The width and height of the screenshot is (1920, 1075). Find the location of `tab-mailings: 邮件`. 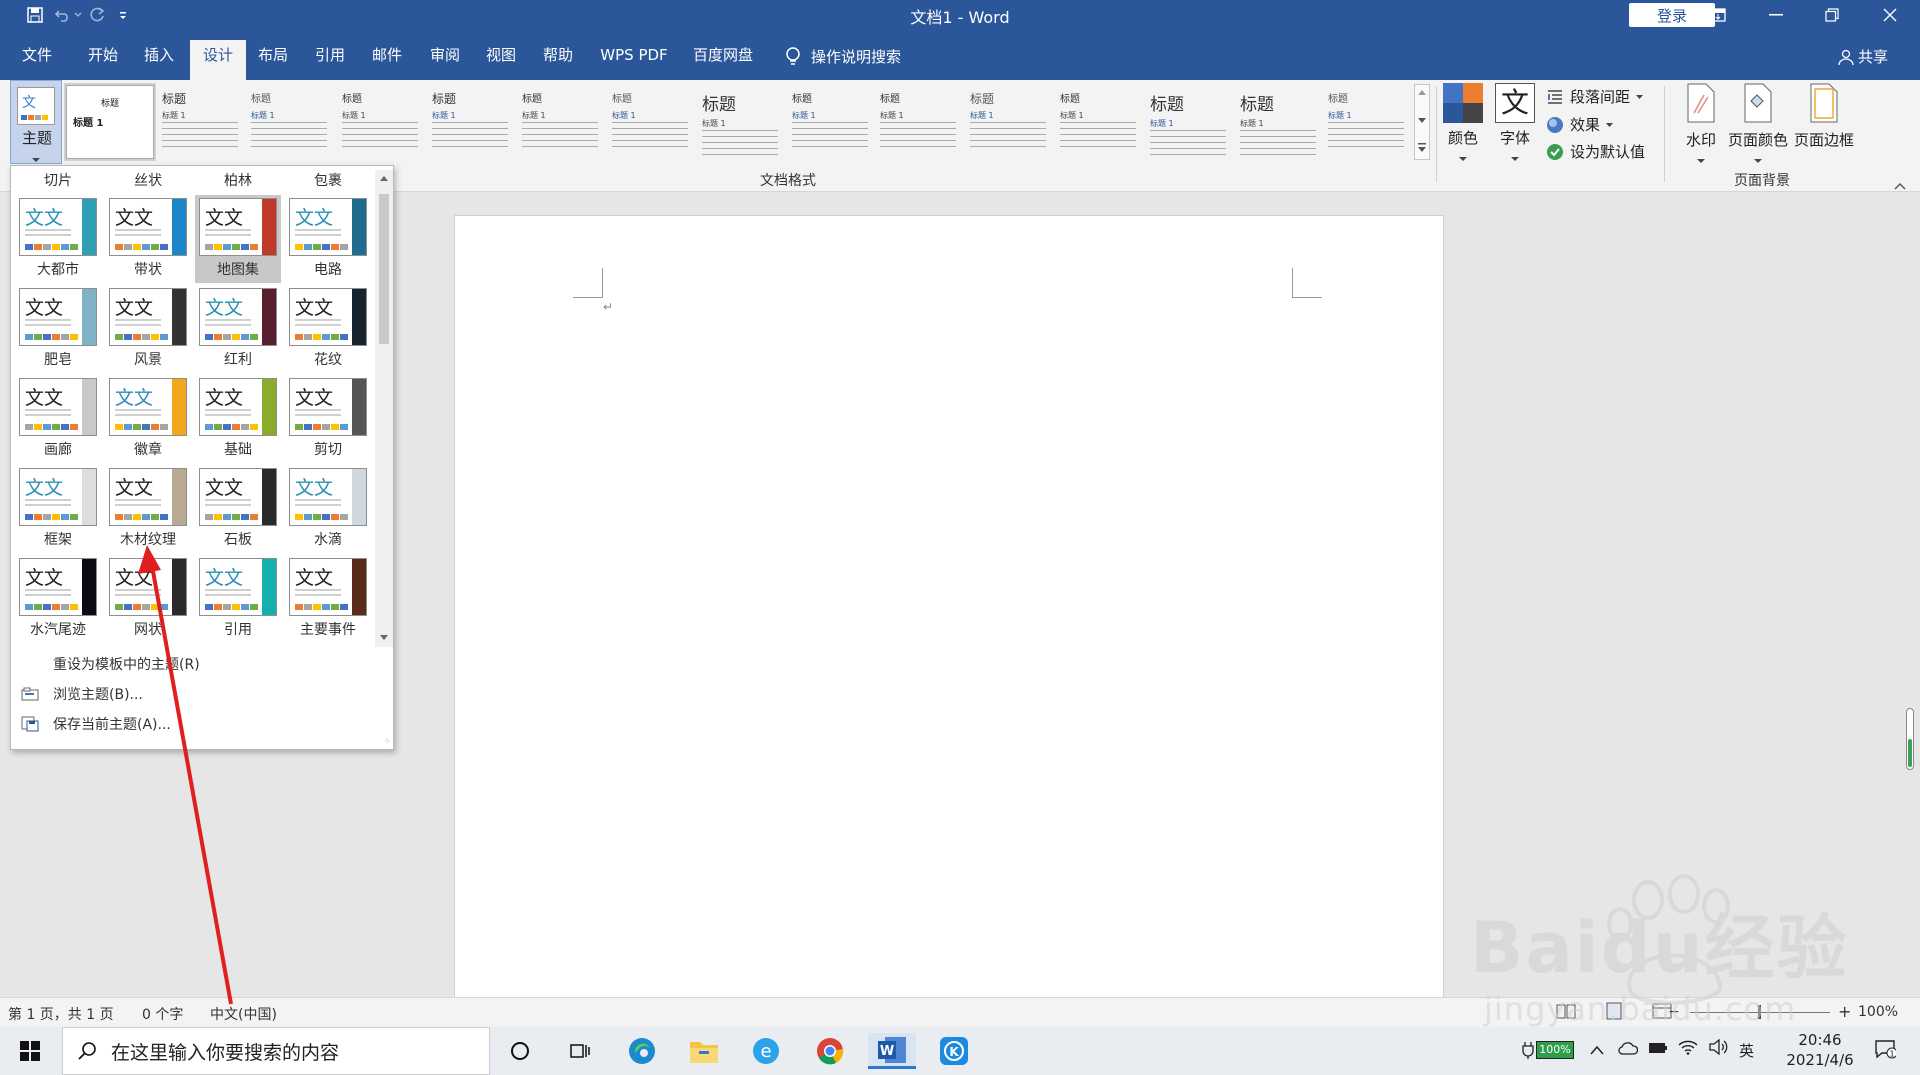

tab-mailings: 邮件 is located at coordinates (387, 55).